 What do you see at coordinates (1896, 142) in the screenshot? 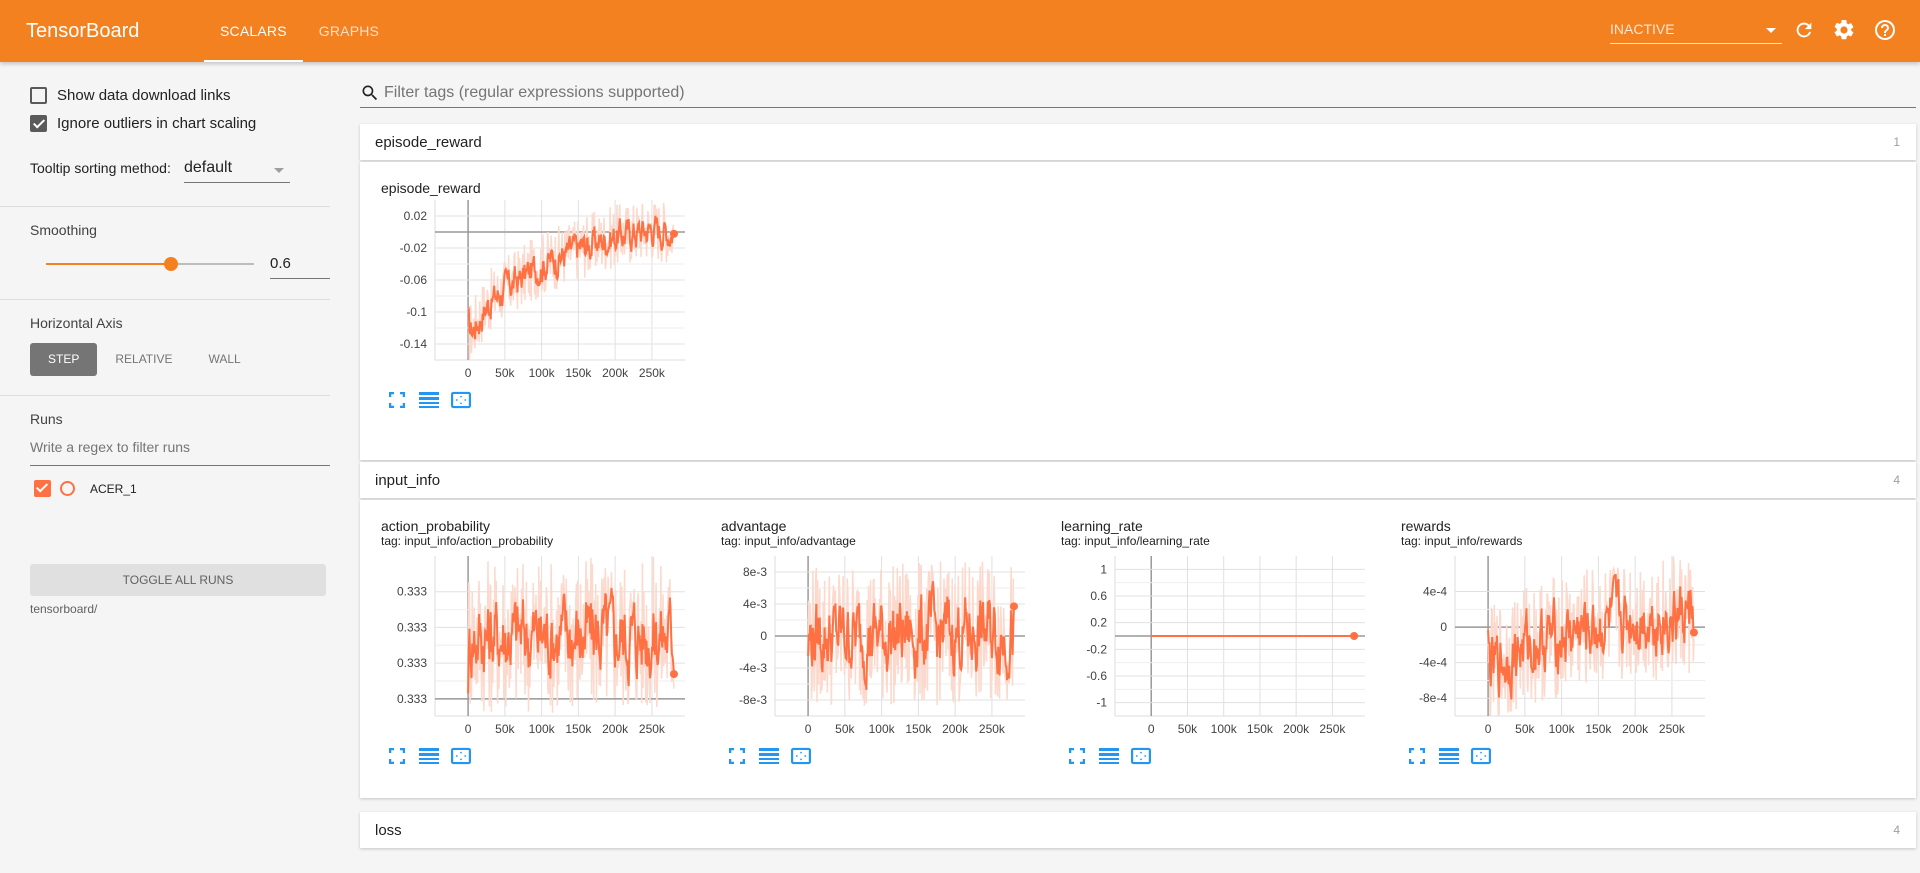
I see `group-count: 1` at bounding box center [1896, 142].